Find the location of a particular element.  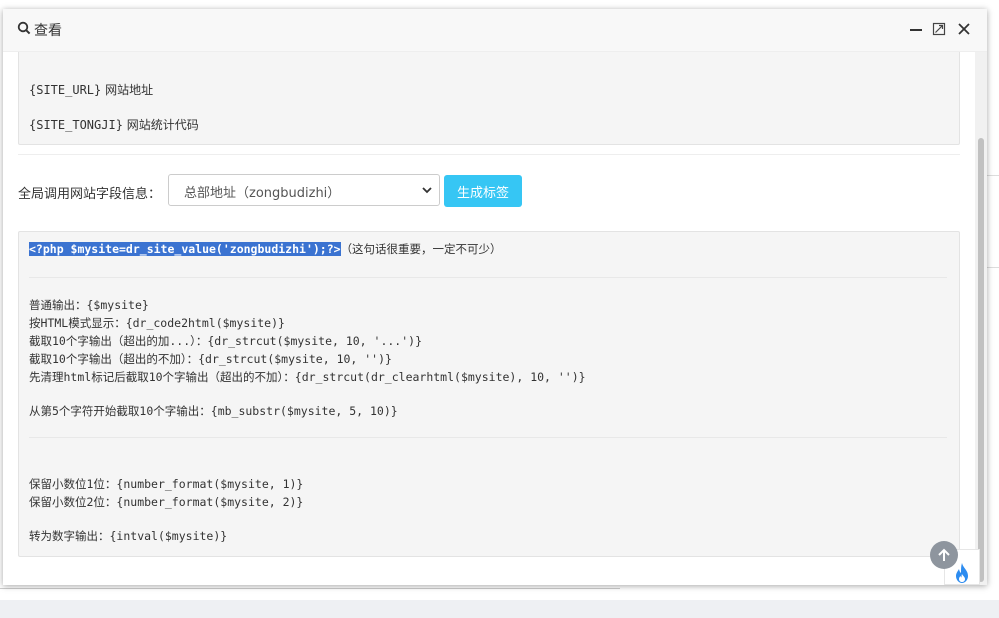

modal-title: 查看 is located at coordinates (39, 30).